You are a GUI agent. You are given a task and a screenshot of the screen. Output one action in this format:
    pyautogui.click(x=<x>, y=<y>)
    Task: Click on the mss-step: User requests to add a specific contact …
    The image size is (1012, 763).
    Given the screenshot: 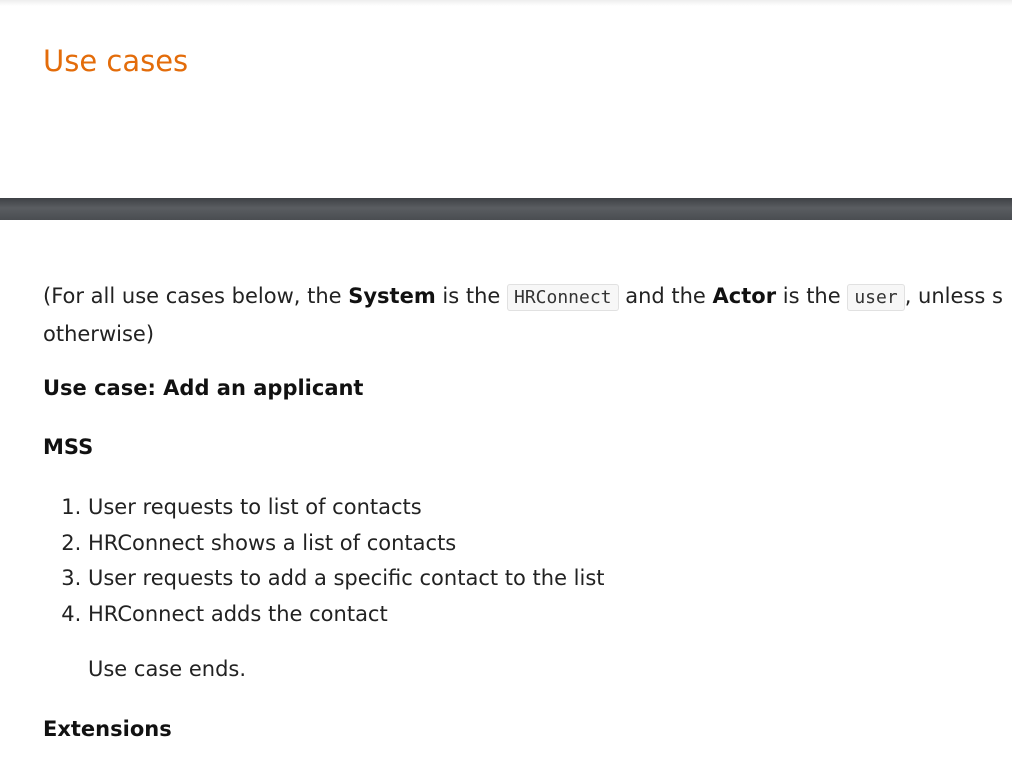 What is the action you would take?
    pyautogui.click(x=346, y=579)
    